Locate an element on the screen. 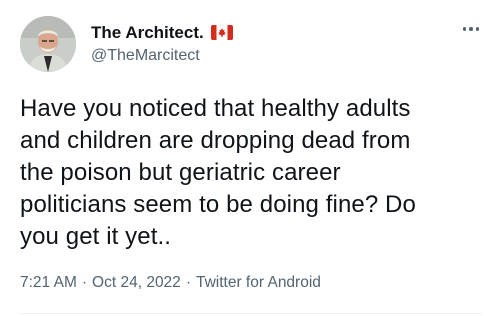 The height and width of the screenshot is (316, 500). avatar-image is located at coordinates (48, 44).